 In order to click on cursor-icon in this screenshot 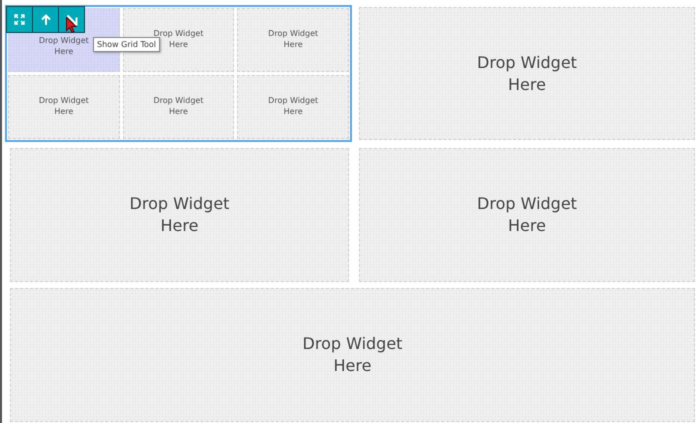, I will do `click(71, 25)`.